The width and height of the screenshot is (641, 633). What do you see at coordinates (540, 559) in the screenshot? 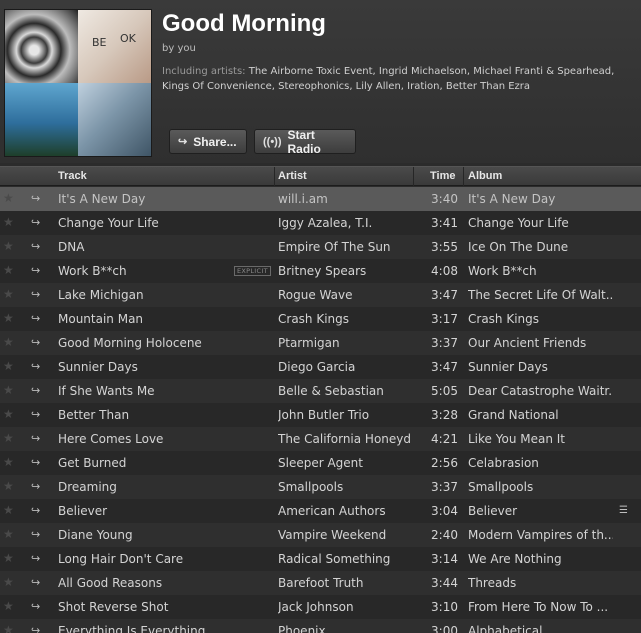
I see `track-album: We Are Nothing` at bounding box center [540, 559].